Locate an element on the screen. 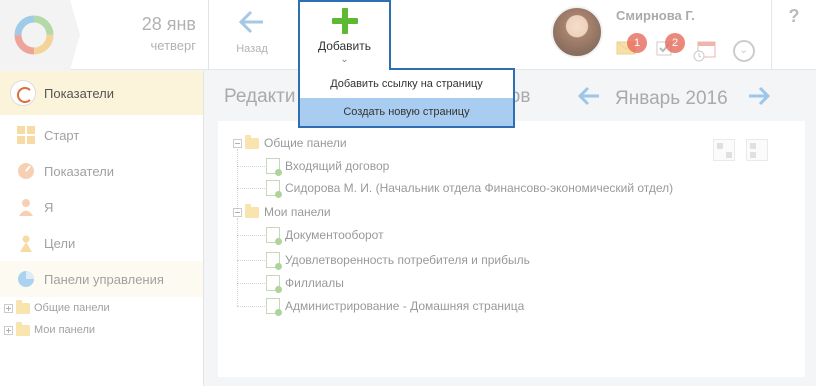 The height and width of the screenshot is (386, 816). sidebar-item-indicators: Показатели is located at coordinates (101, 171).